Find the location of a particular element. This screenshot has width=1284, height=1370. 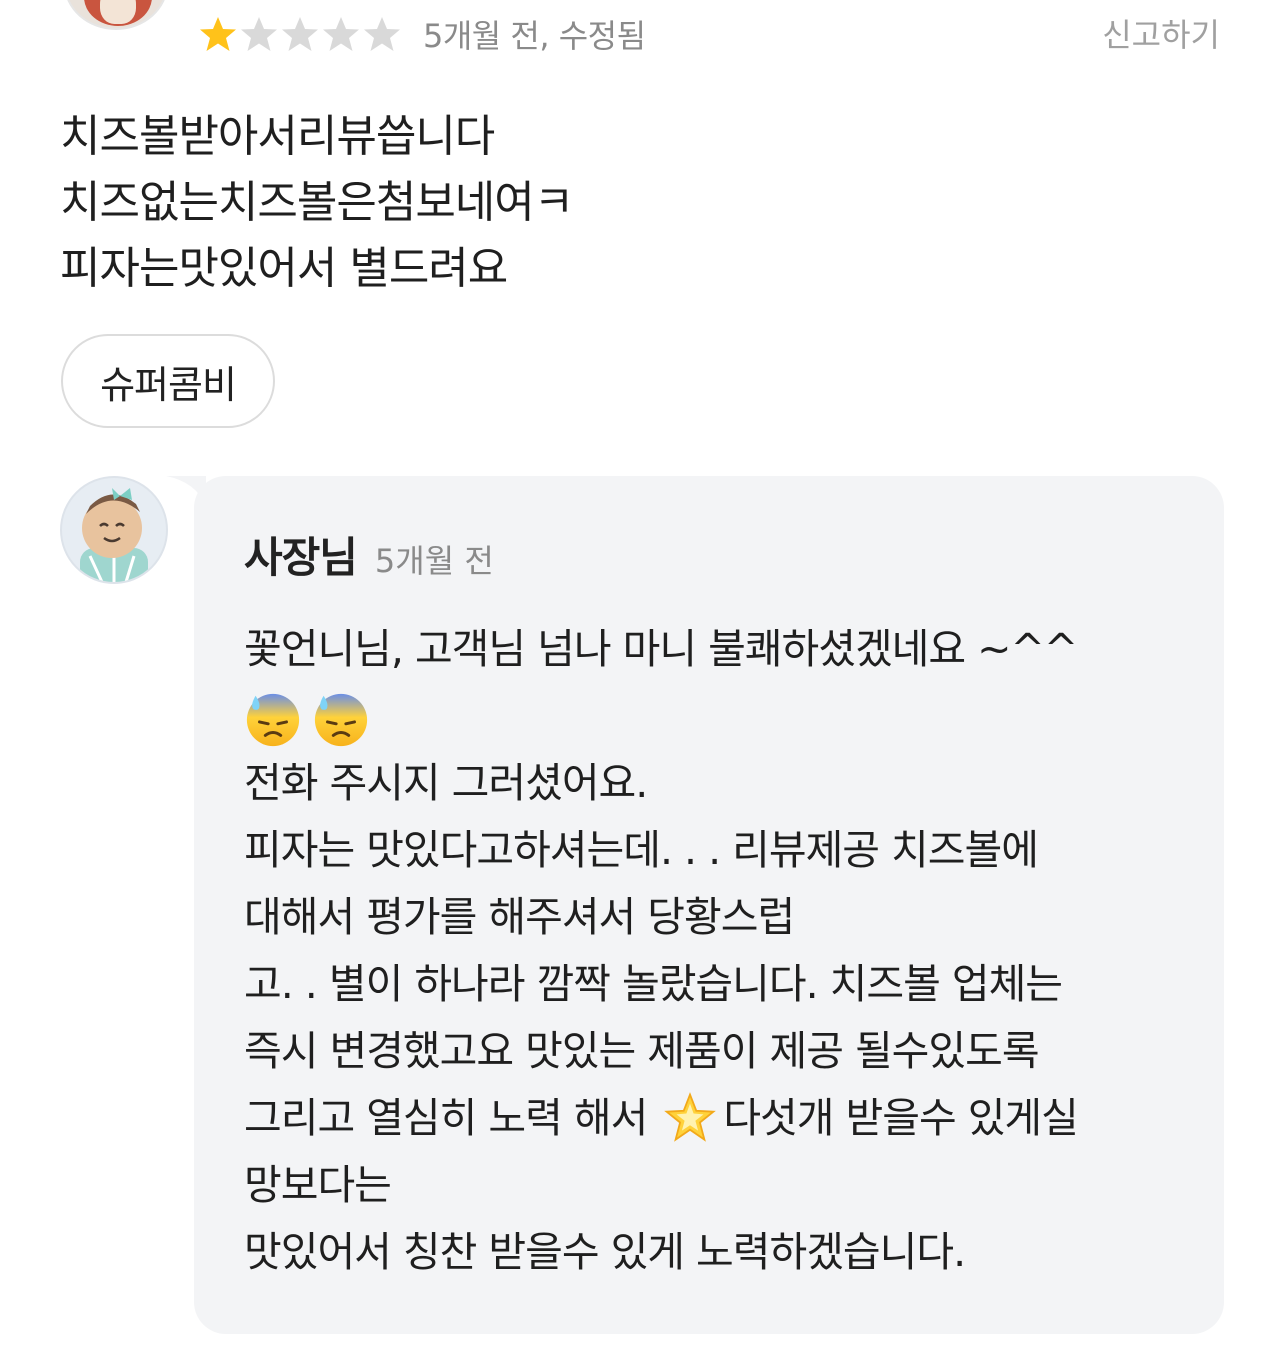

reply-text-line-with-star: 그리고 열심히 노력 해서 다섯개 받을수 있게실 is located at coordinates (724, 1118).